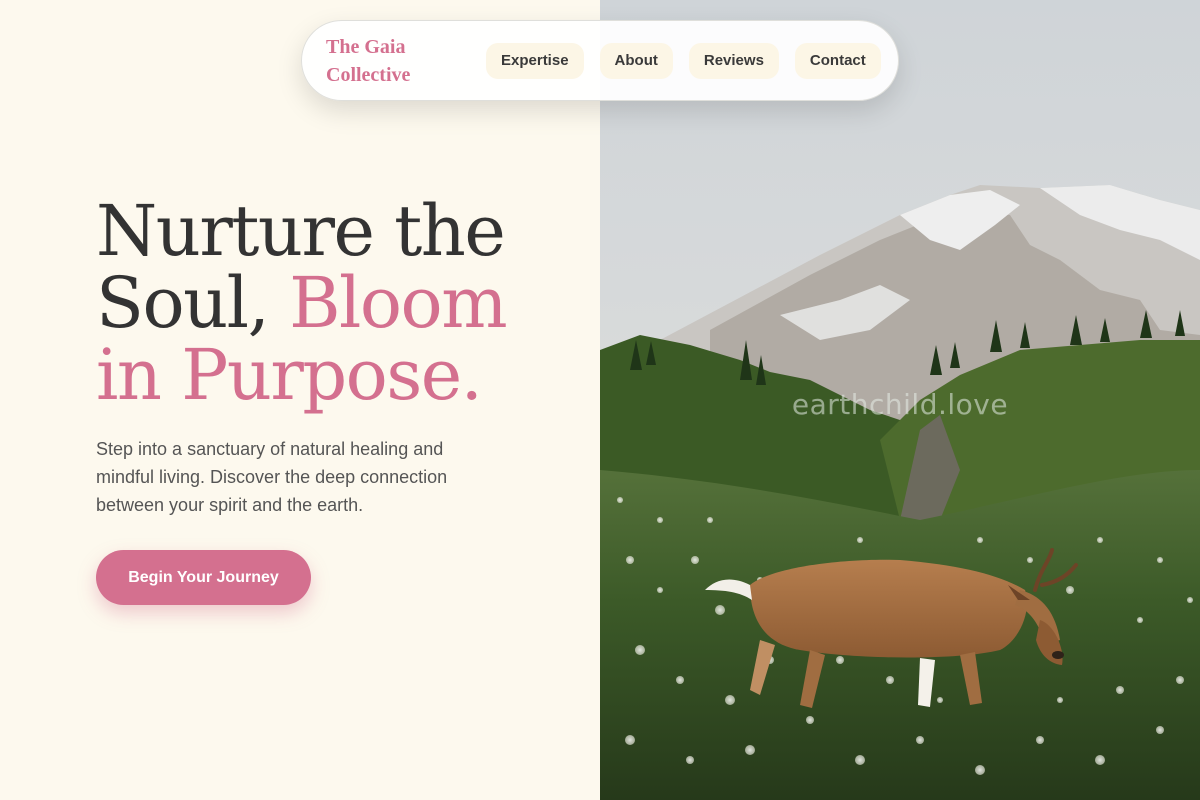 The image size is (1200, 800). I want to click on nav-links: Expertise About Reviews Contact, so click(683, 61).